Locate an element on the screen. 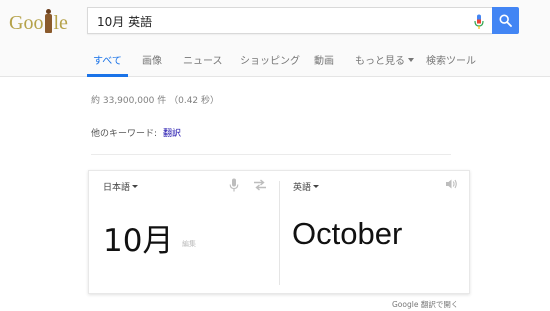 The width and height of the screenshot is (550, 311). search-input: 10月 英語 is located at coordinates (124, 21).